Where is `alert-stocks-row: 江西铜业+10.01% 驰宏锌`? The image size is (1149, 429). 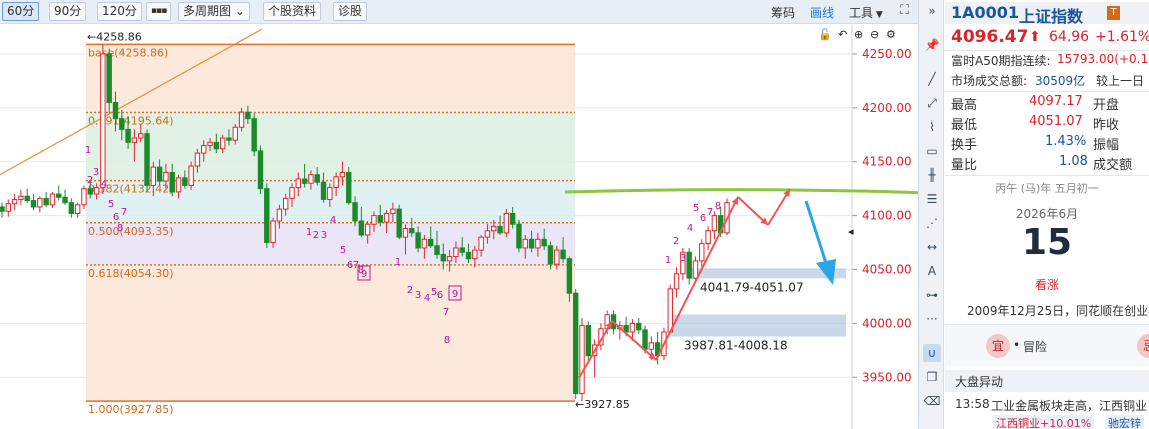
alert-stocks-row: 江西铜业+10.01% 驰宏锌 is located at coordinates (1047, 422).